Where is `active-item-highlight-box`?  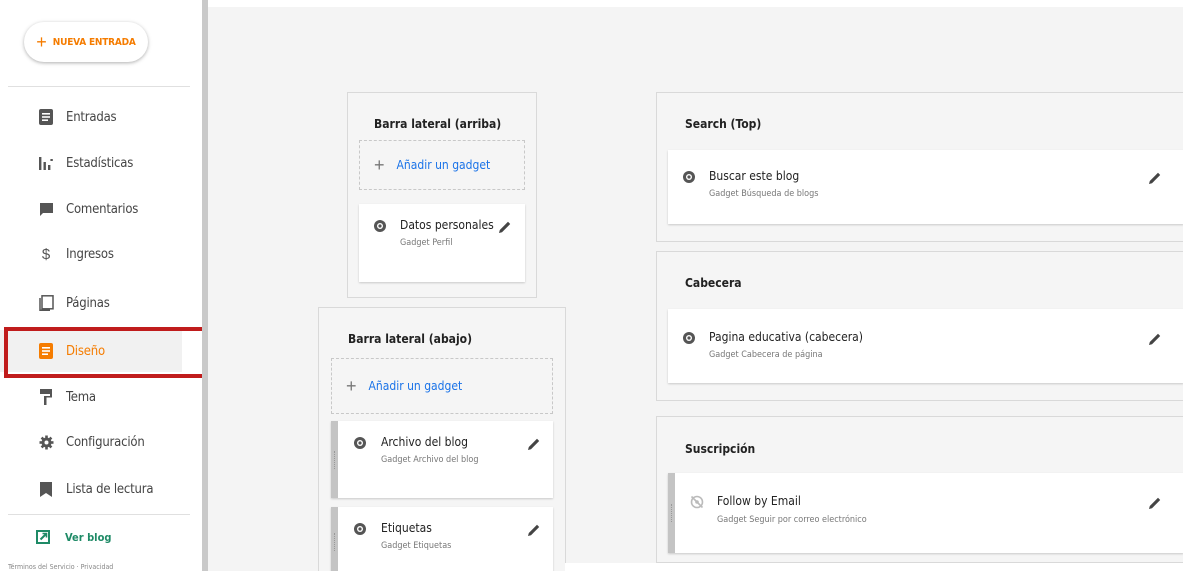 active-item-highlight-box is located at coordinates (105, 352).